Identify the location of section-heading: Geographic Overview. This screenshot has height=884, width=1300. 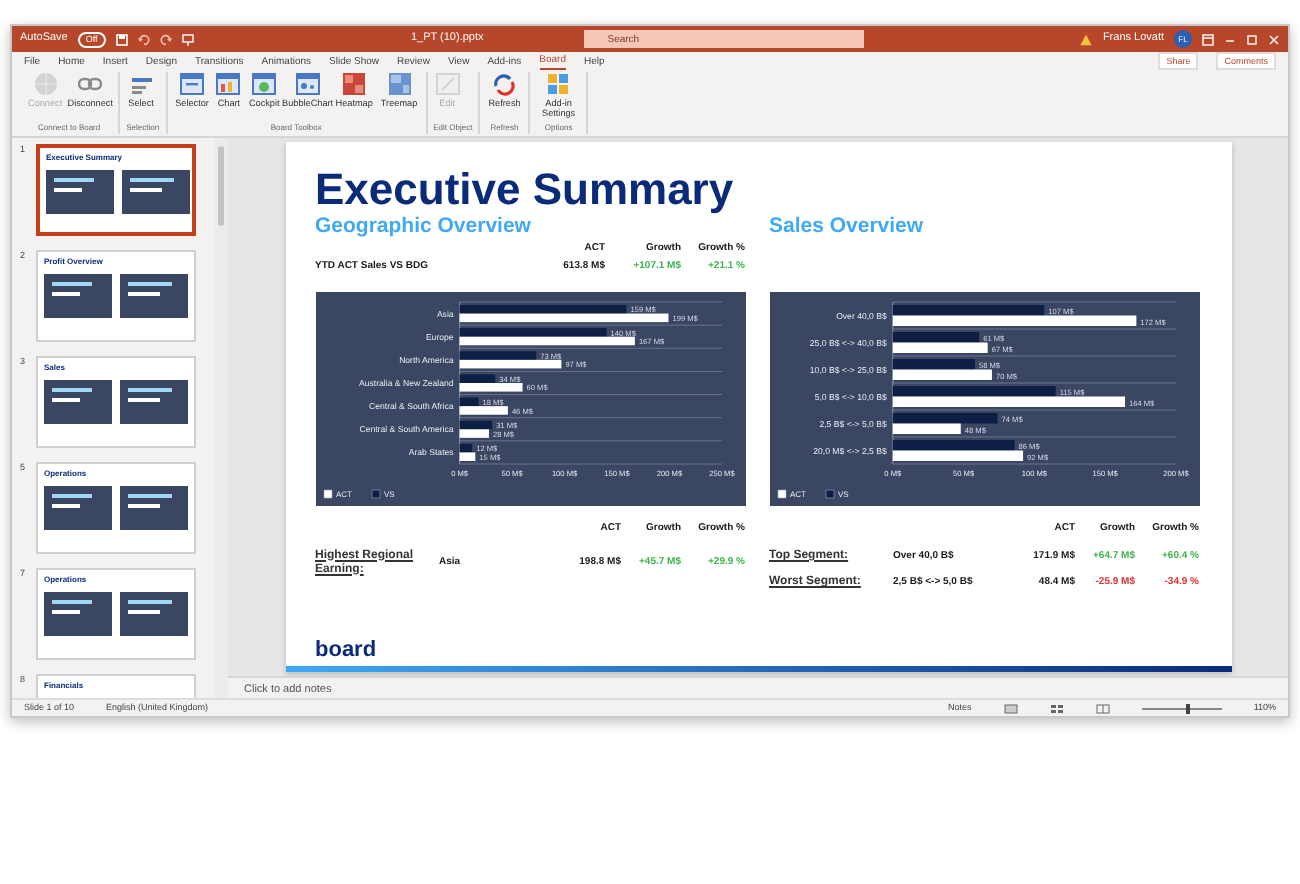
(424, 227).